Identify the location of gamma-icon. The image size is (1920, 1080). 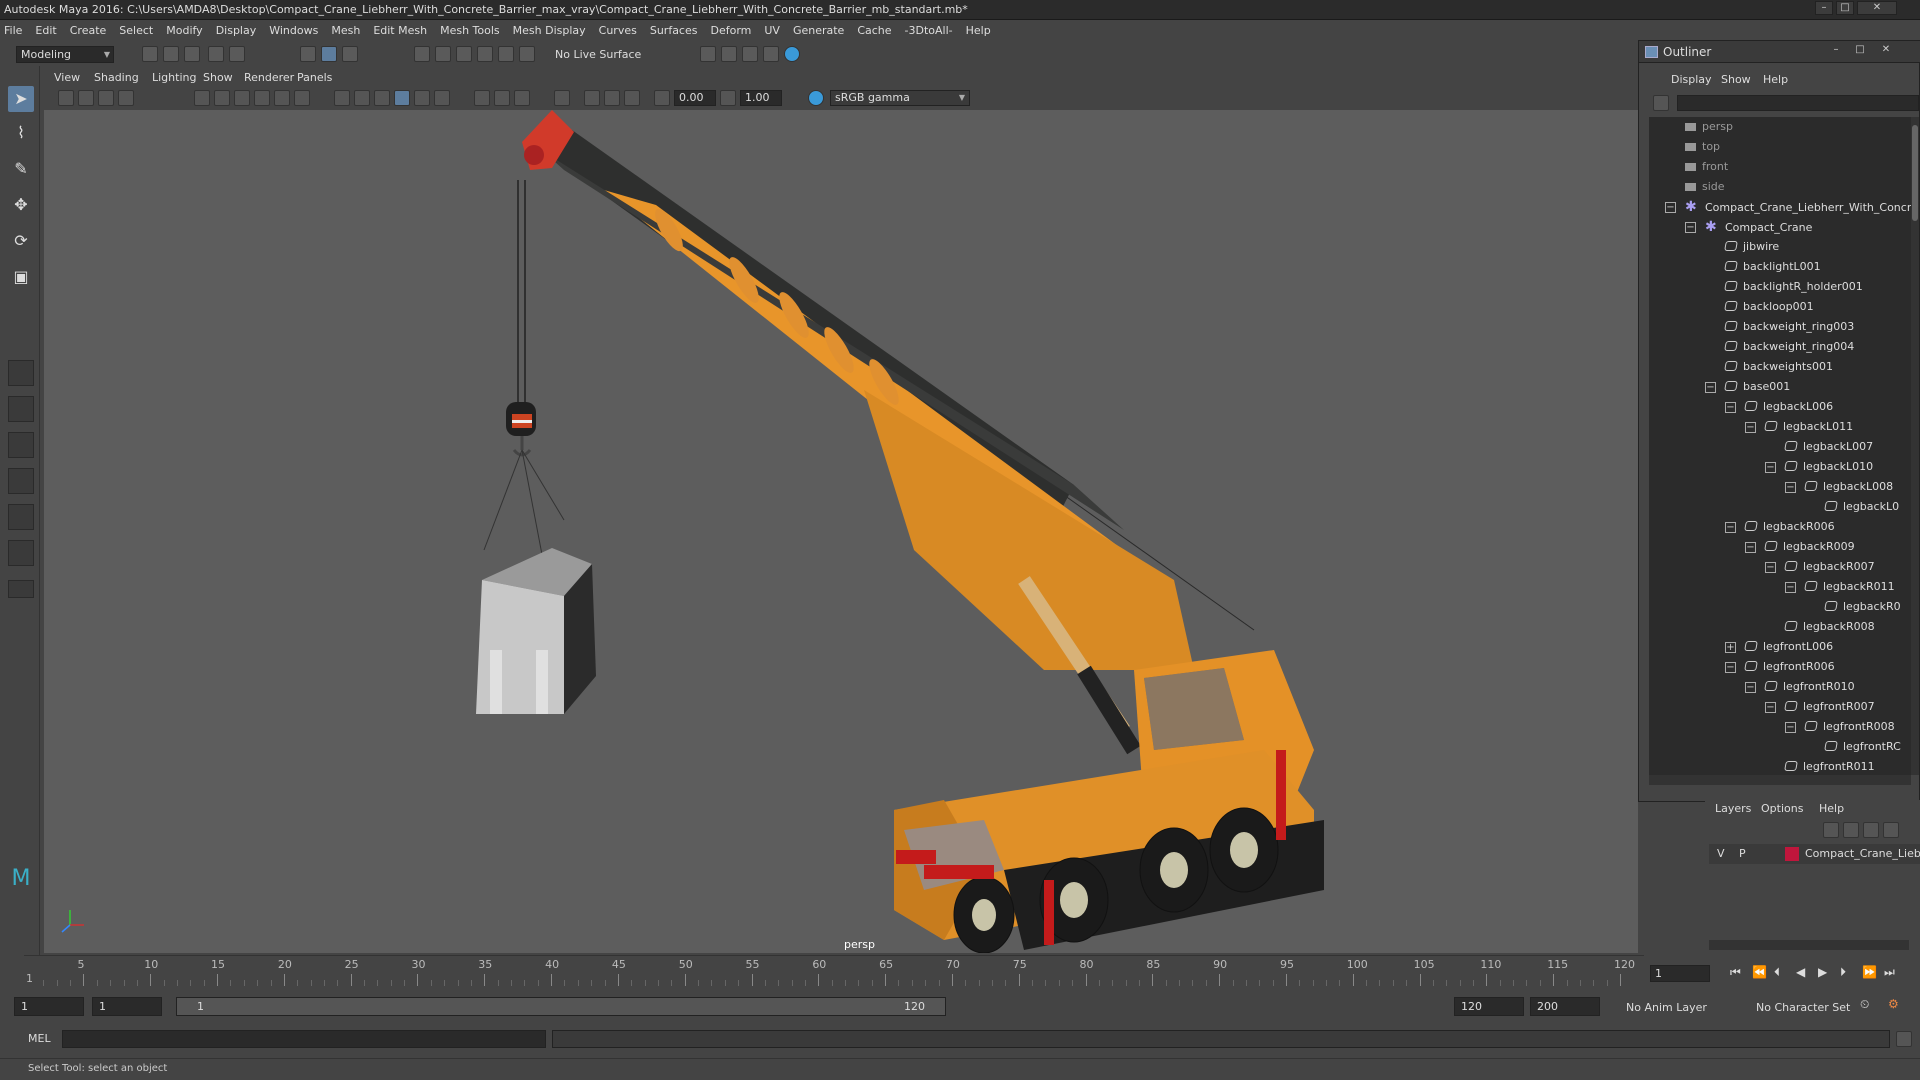
(728, 98).